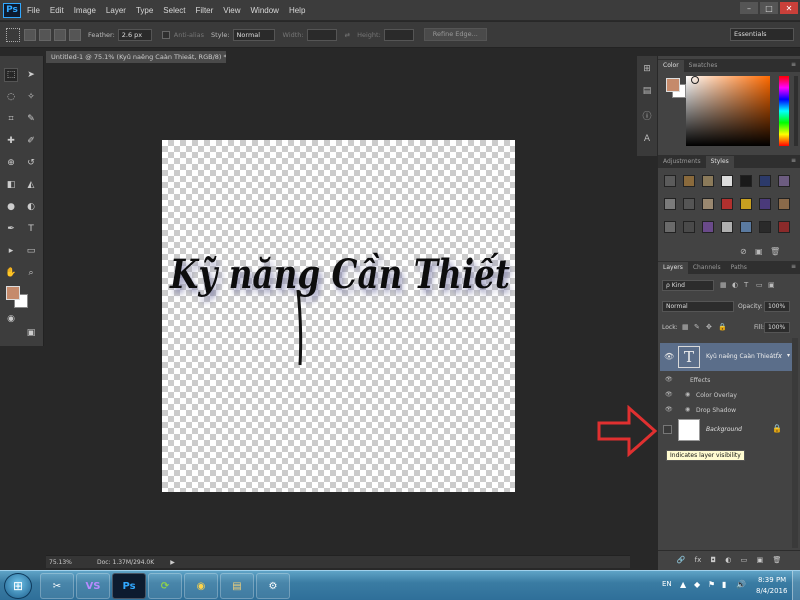 Image resolution: width=800 pixels, height=600 pixels. What do you see at coordinates (11, 207) in the screenshot?
I see `blur-tool-icon: ●` at bounding box center [11, 207].